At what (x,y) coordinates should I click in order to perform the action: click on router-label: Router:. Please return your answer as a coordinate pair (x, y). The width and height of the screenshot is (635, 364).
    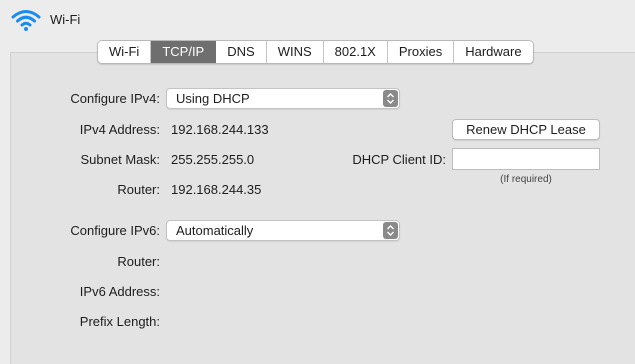
    Looking at the image, I should click on (138, 189).